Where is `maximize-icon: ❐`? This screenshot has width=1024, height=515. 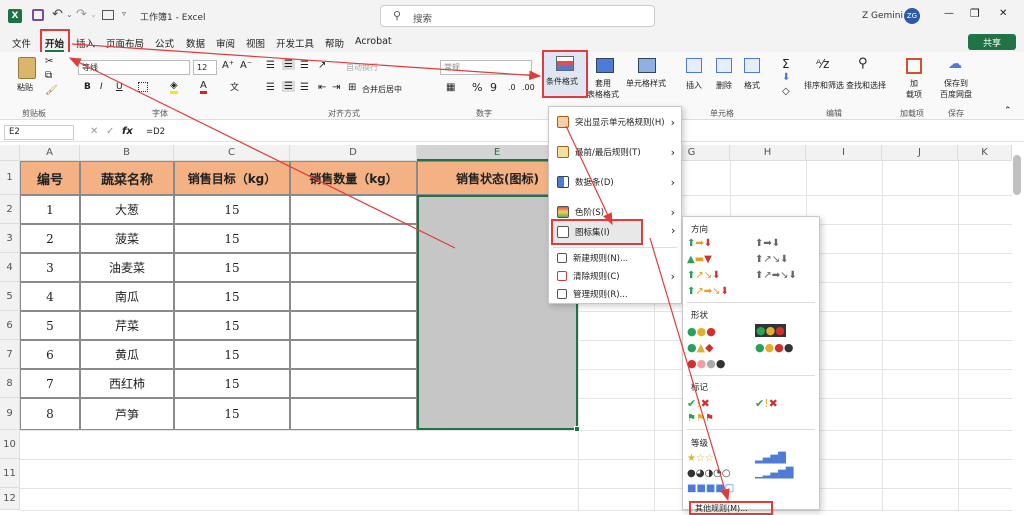
maximize-icon: ❐ is located at coordinates (975, 13).